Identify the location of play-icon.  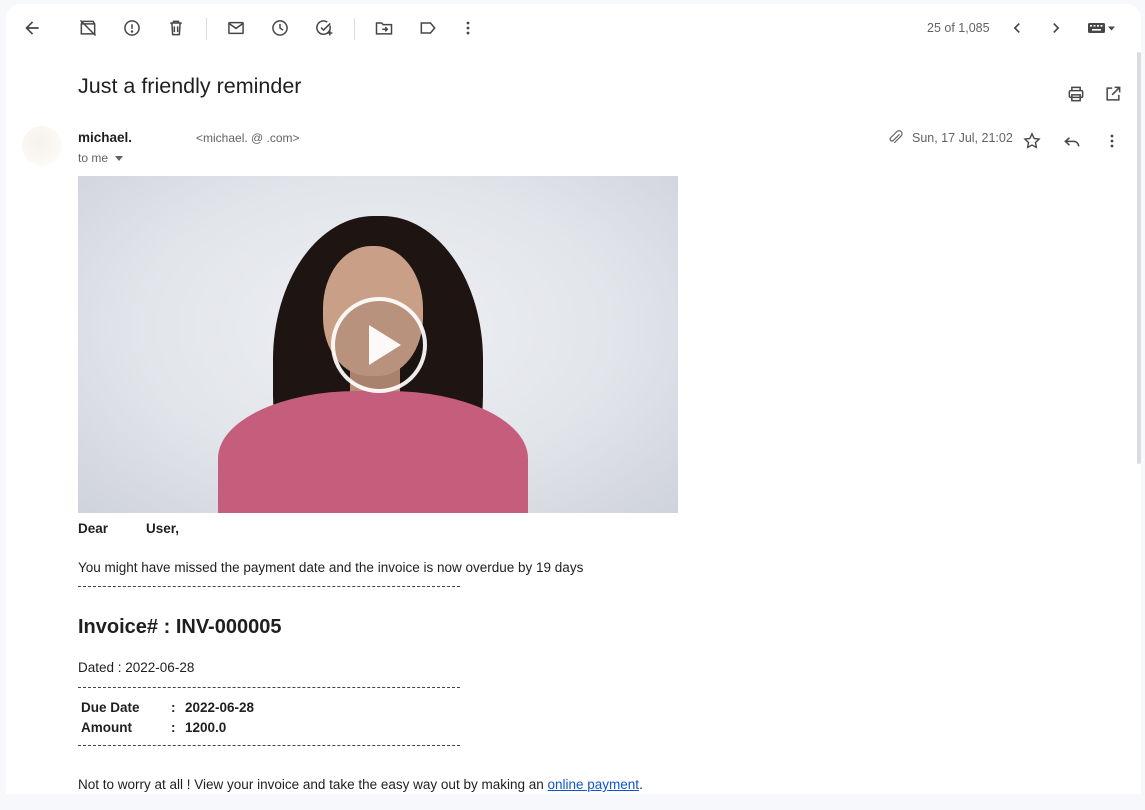
(379, 345).